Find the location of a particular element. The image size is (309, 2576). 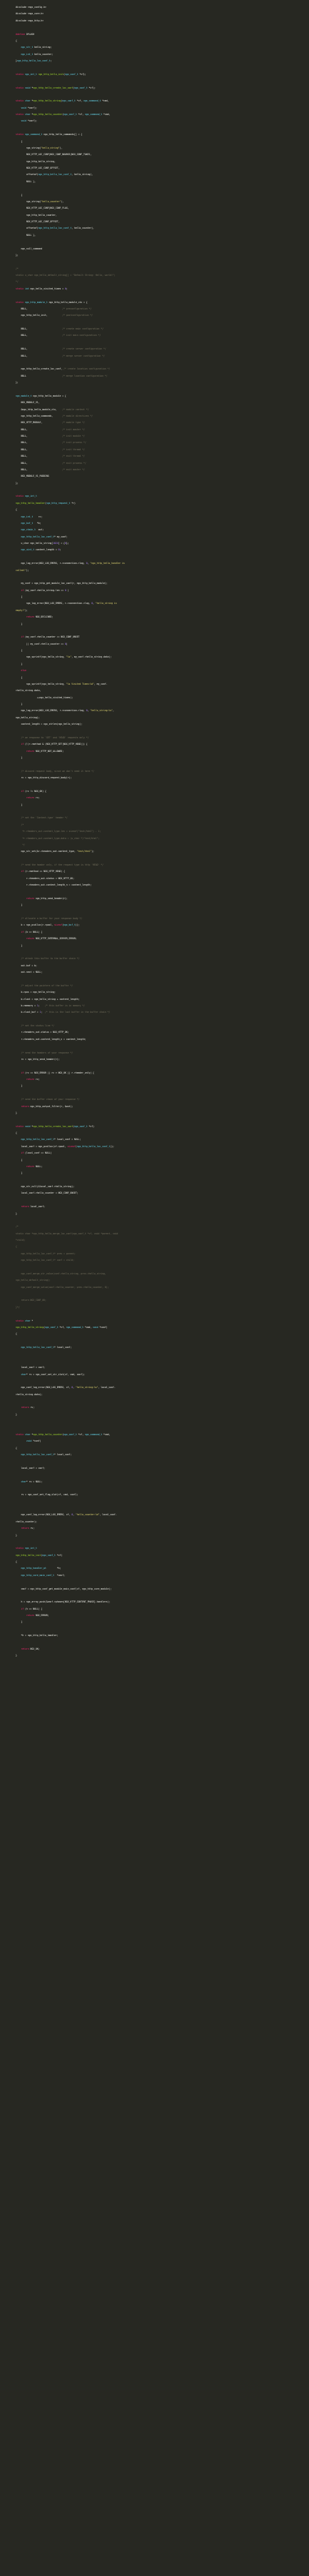

code-token: content_length = is located at coordinates (46, 550).